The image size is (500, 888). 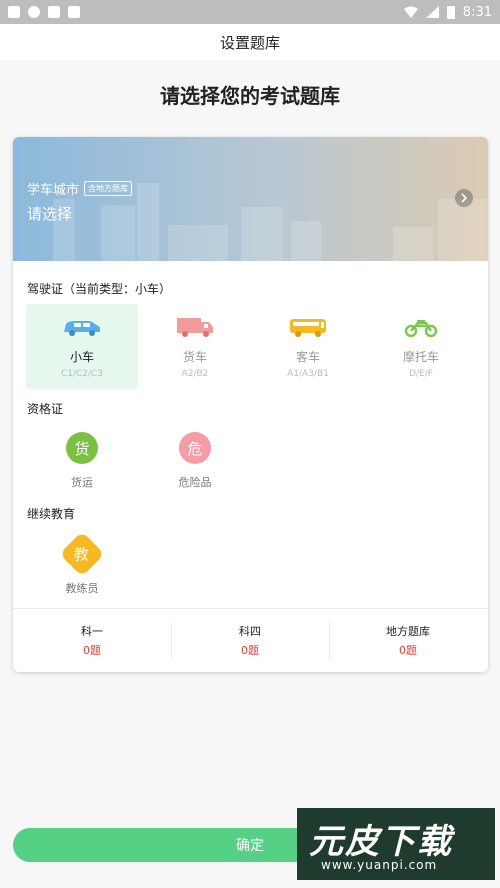 What do you see at coordinates (82, 482) in the screenshot?
I see `category-label: 货运` at bounding box center [82, 482].